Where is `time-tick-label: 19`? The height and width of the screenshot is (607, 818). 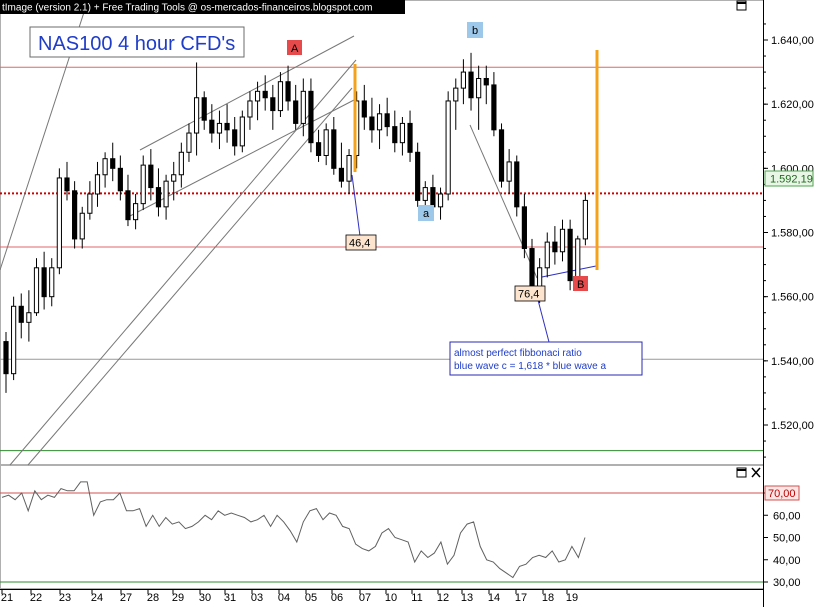
time-tick-label: 19 is located at coordinates (572, 598).